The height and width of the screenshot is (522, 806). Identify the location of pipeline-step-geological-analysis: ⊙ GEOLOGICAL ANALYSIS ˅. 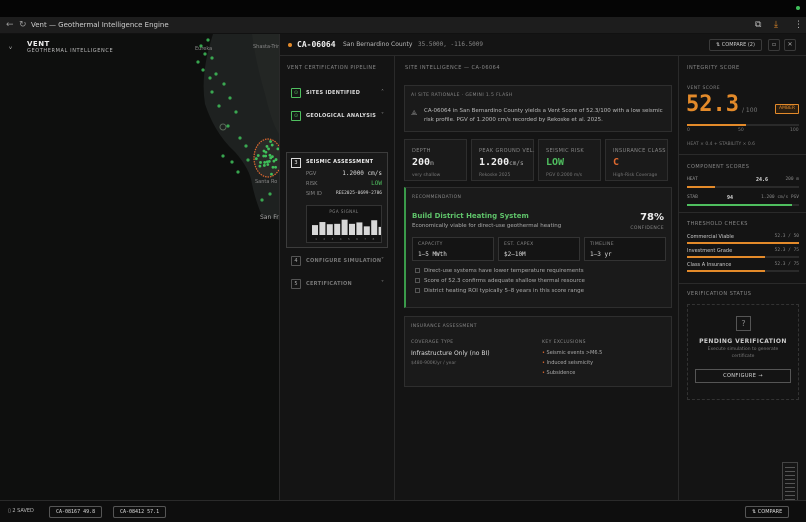
(338, 117).